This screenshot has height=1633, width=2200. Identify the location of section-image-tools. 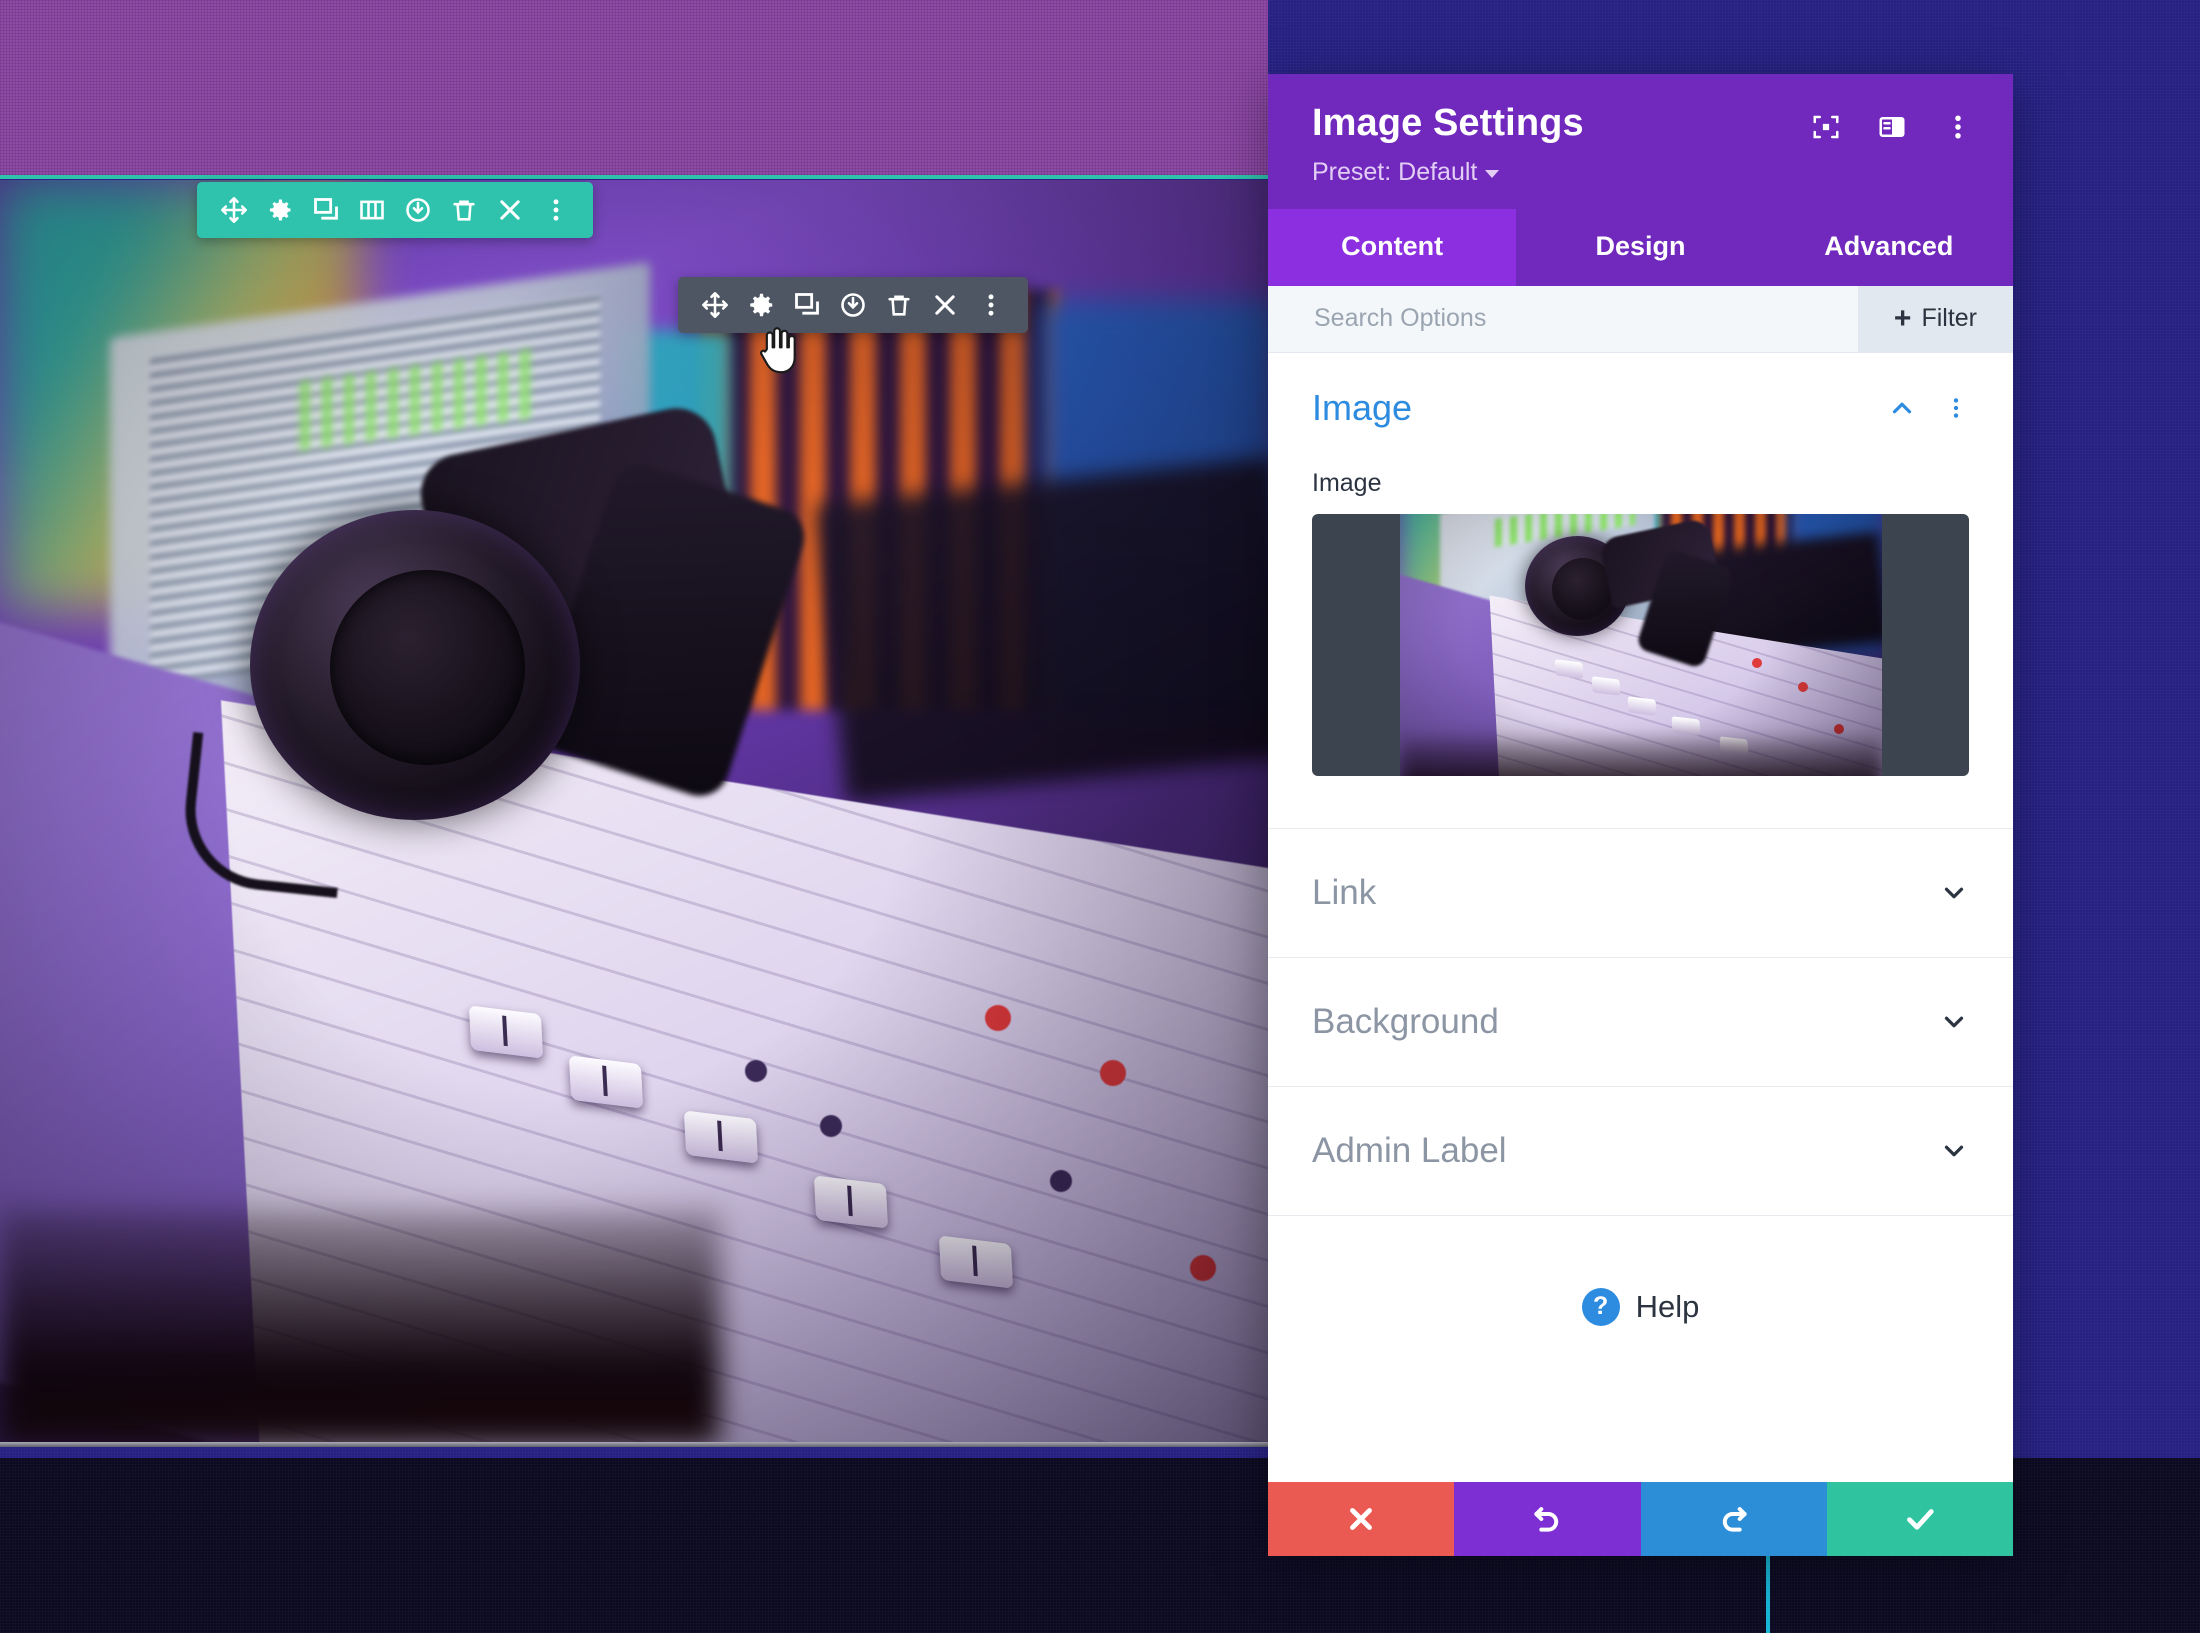
(1928, 408).